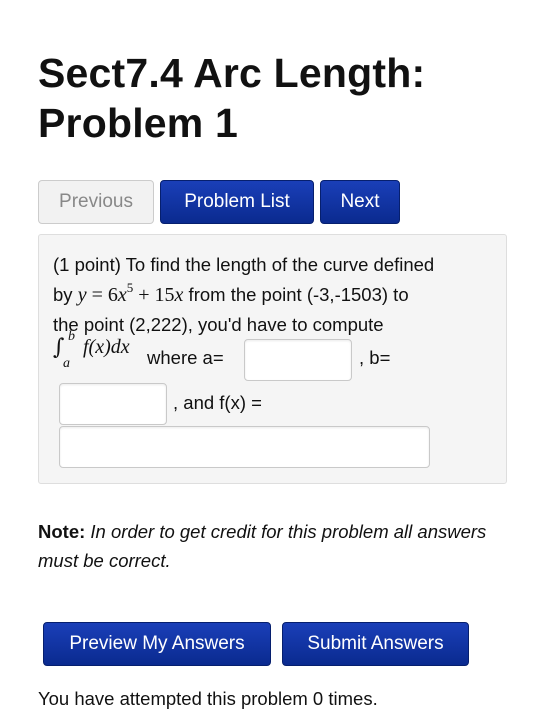 Image resolution: width=547 pixels, height=710 pixels. I want to click on equation-coefficient: 6, so click(112, 295).